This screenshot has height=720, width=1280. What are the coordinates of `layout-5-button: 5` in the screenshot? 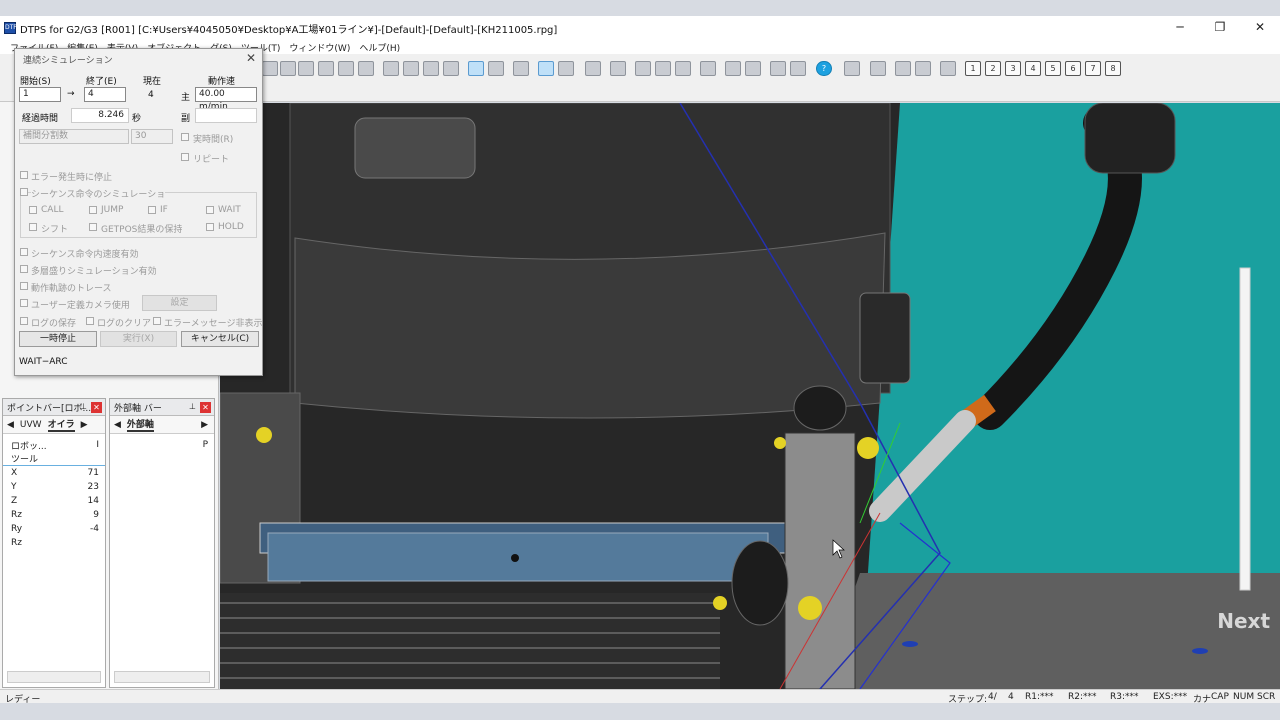 It's located at (1053, 68).